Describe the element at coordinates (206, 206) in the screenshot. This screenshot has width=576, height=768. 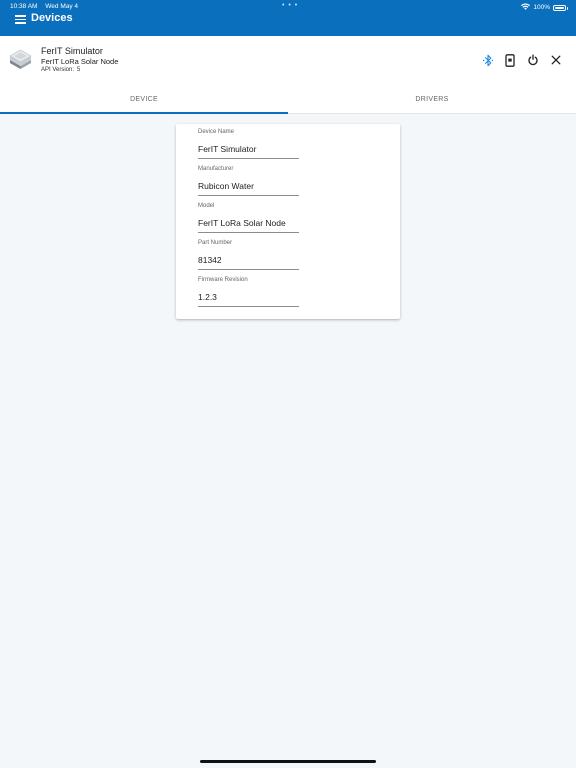
I see `field-label: Model` at that location.